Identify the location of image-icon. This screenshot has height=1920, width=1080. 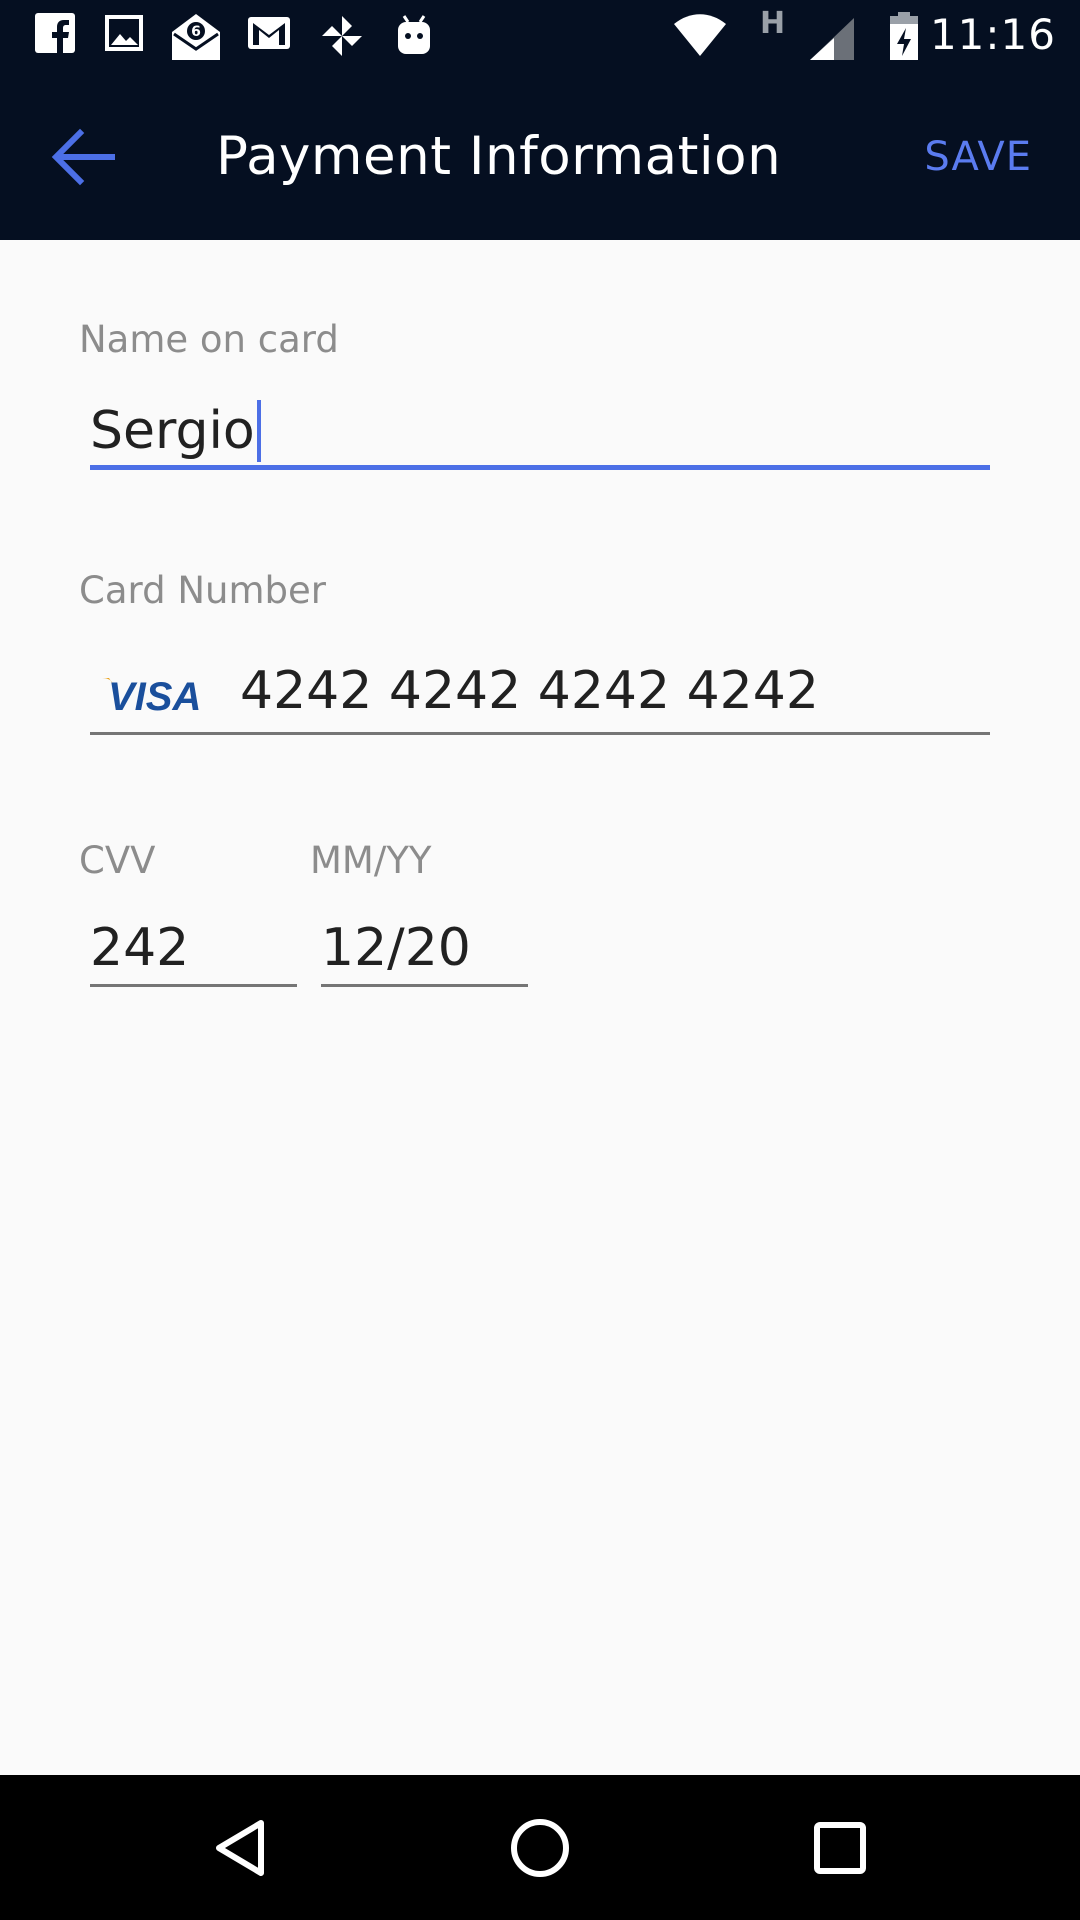
(124, 35).